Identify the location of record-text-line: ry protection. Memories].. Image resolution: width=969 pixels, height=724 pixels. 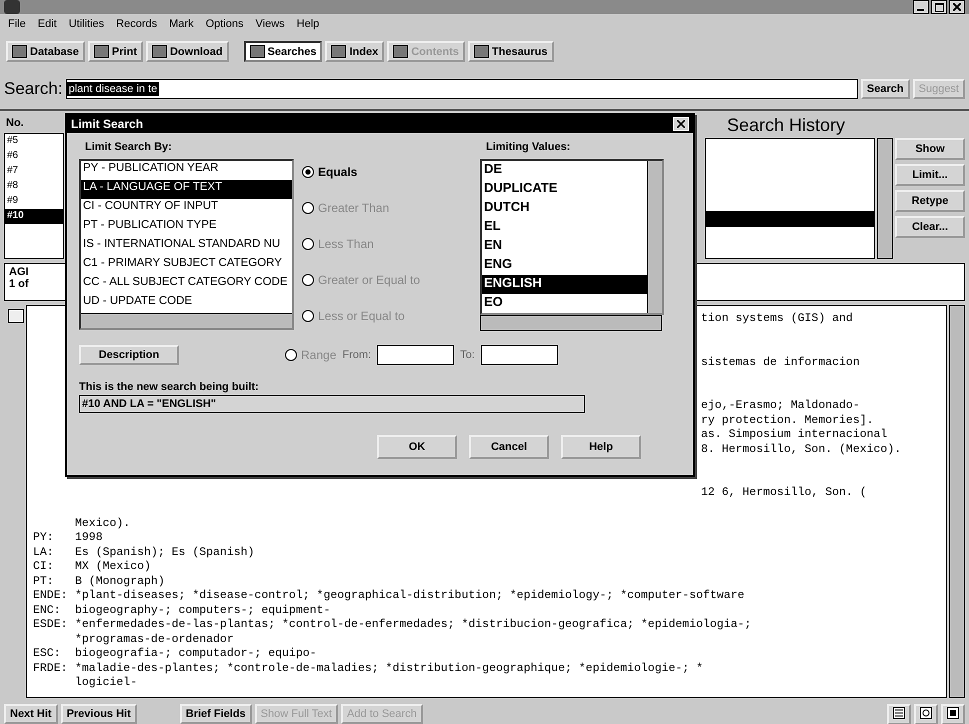
(787, 420).